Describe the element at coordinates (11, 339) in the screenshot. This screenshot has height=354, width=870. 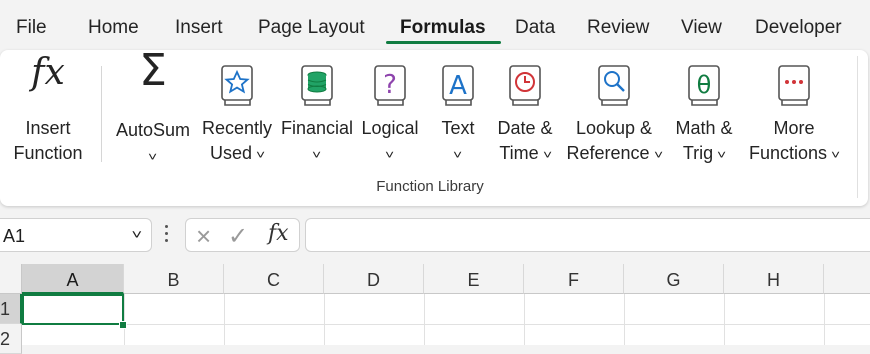
I see `row-header-2: 2` at that location.